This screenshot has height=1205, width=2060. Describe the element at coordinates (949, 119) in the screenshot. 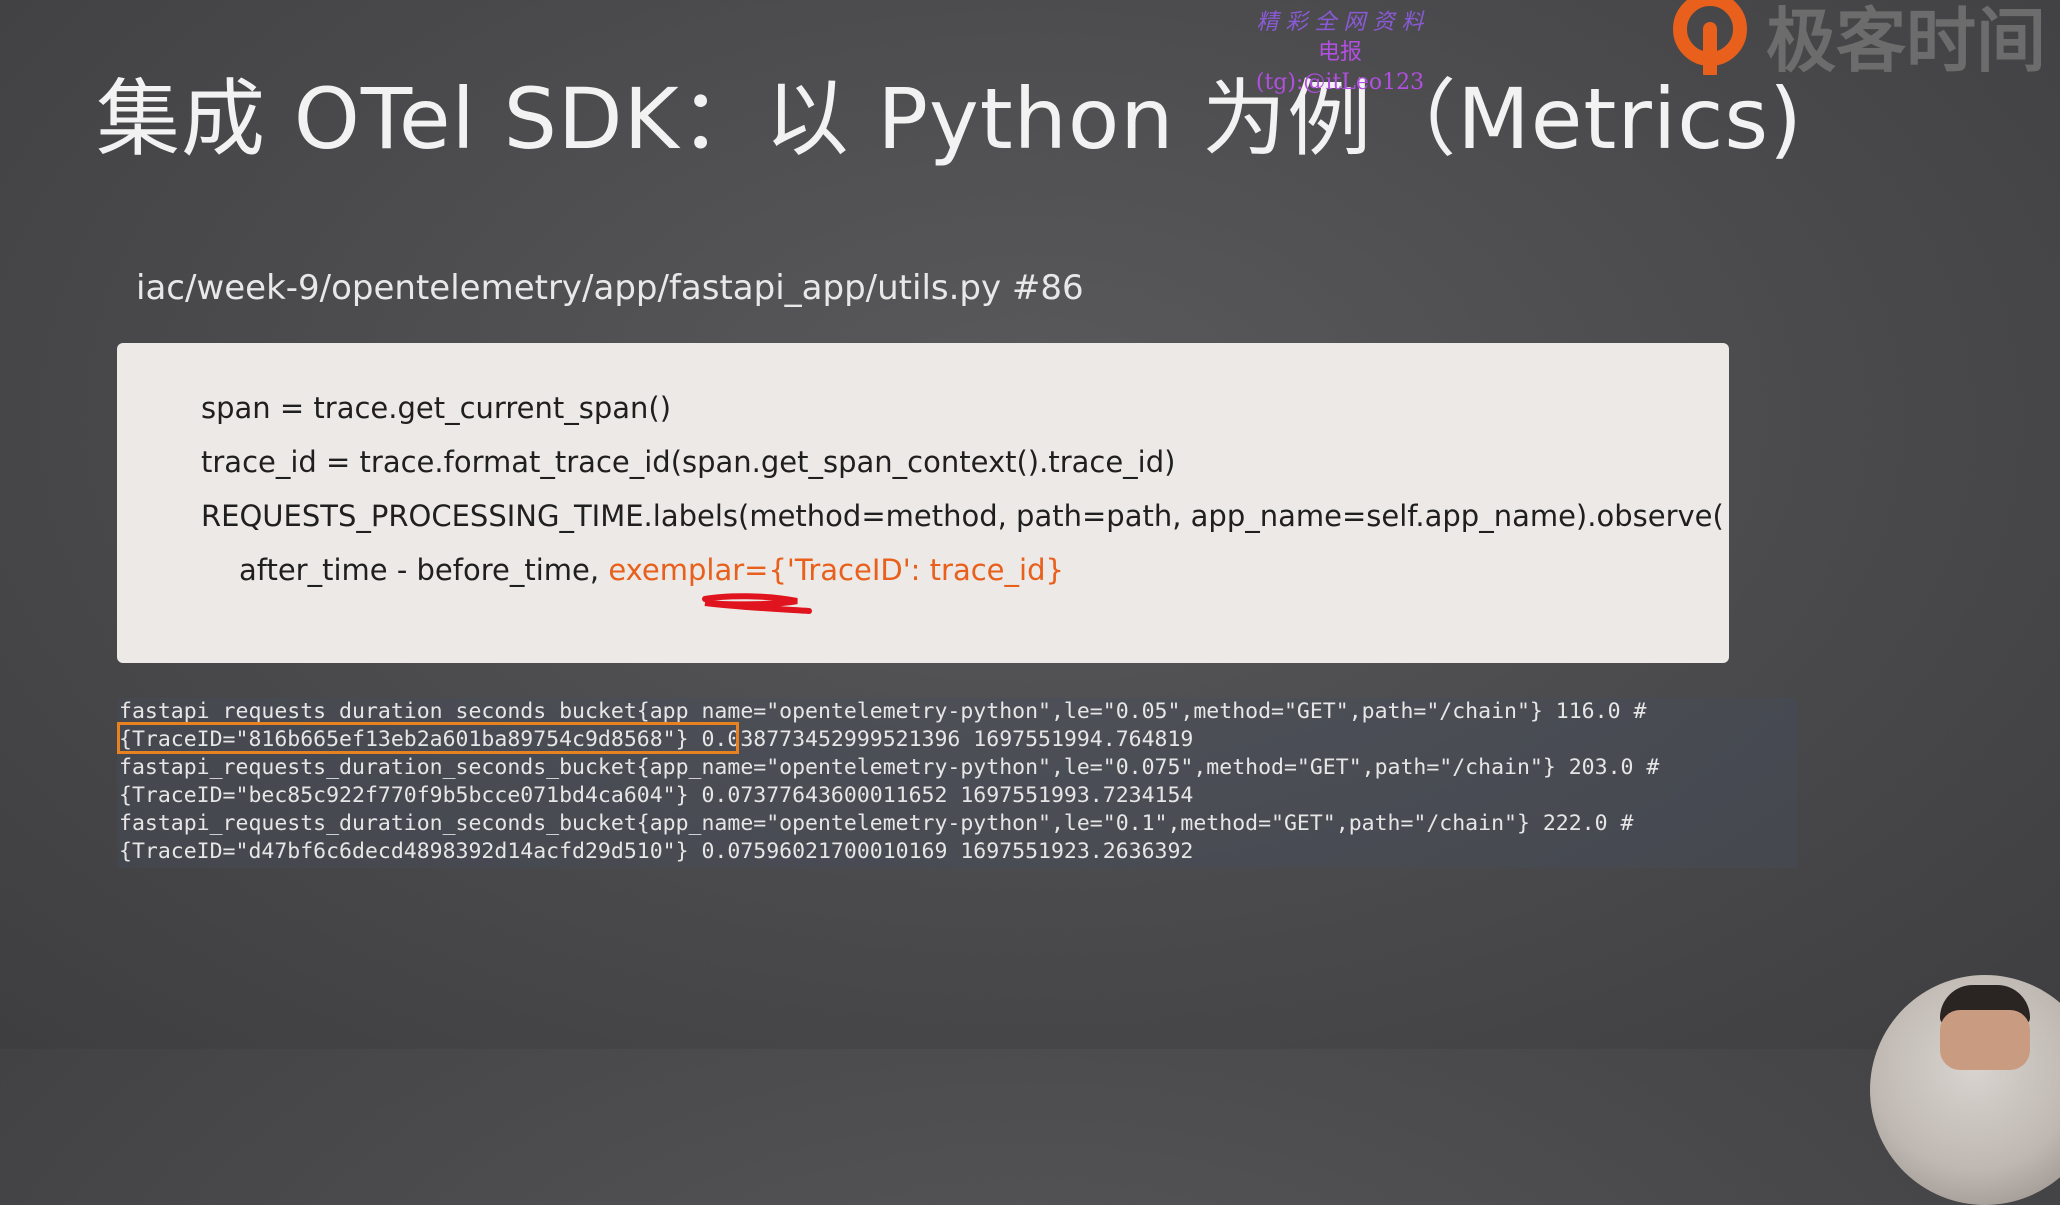

I see `slide-title: 集成 OTel SDK：以 Python 为例（Metrics)` at that location.